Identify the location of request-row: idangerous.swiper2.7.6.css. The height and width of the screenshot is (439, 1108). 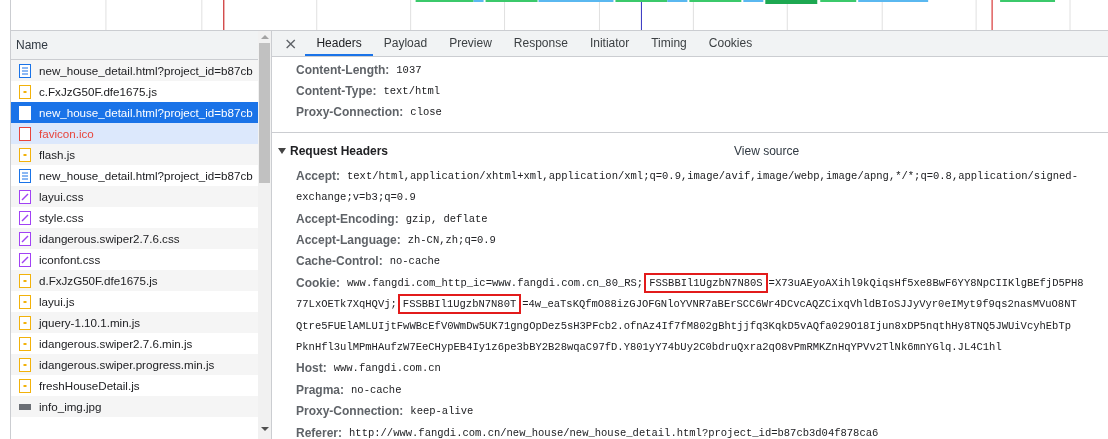
(134, 238).